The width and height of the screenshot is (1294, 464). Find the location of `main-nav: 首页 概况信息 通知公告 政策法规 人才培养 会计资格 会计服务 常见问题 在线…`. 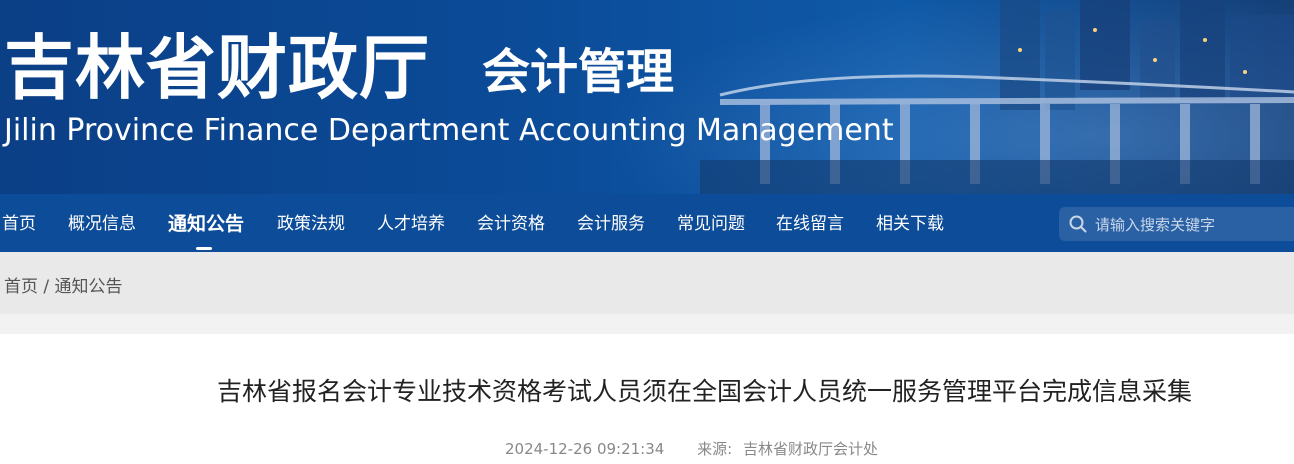

main-nav: 首页 概况信息 通知公告 政策法规 人才培养 会计资格 会计服务 常见问题 在线… is located at coordinates (647, 223).